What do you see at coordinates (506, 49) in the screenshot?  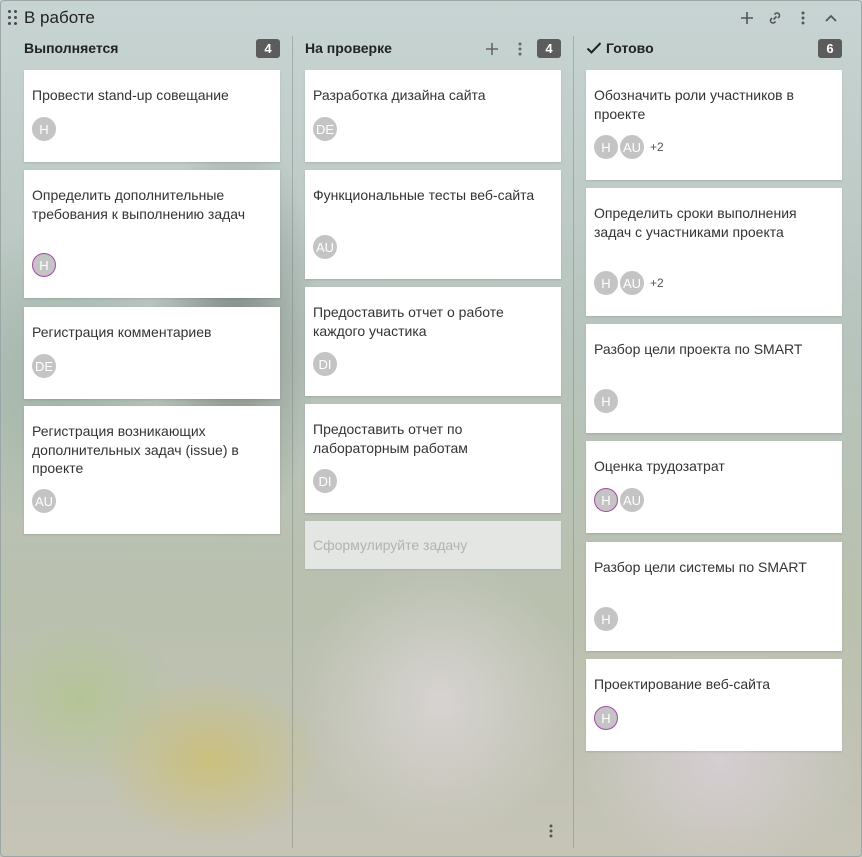 I see `column-actions` at bounding box center [506, 49].